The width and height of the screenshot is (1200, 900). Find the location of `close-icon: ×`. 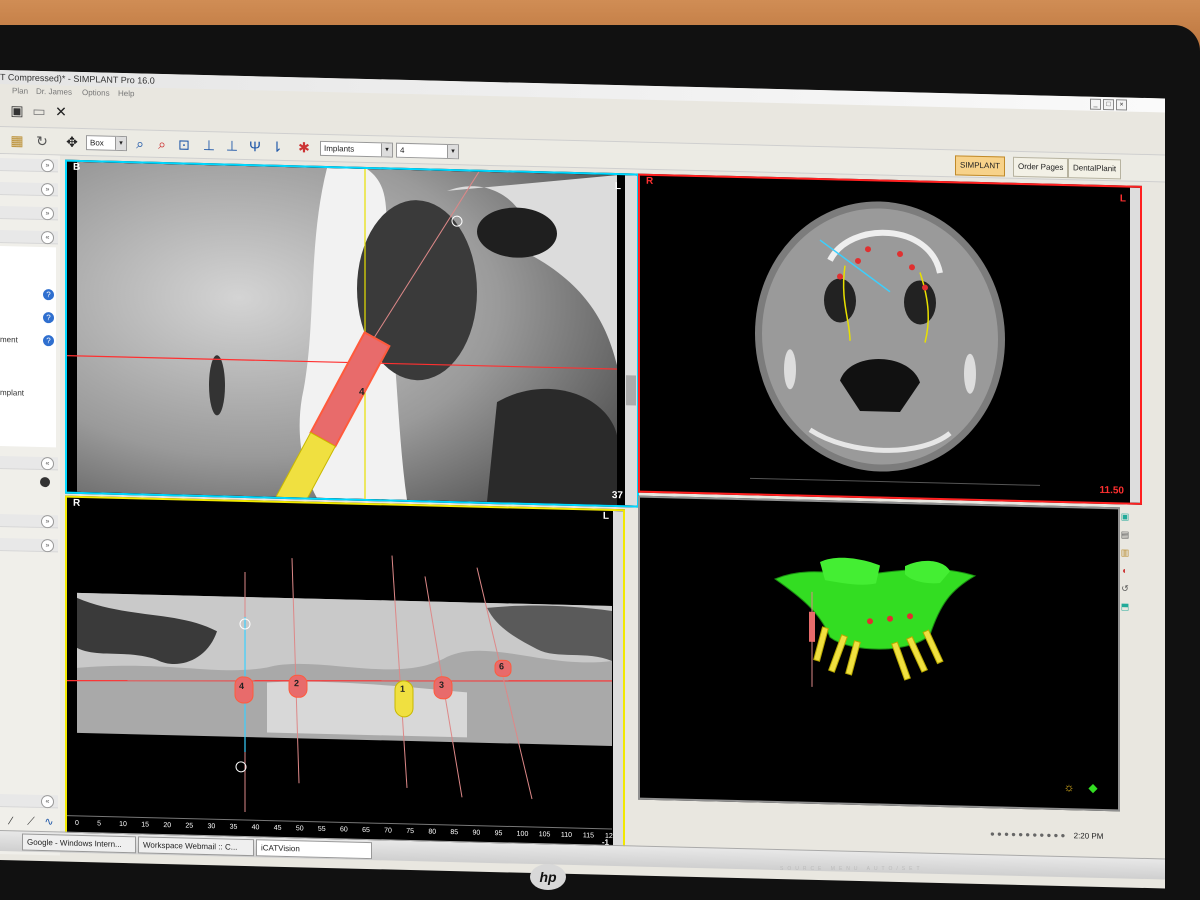

close-icon: × is located at coordinates (1121, 105).